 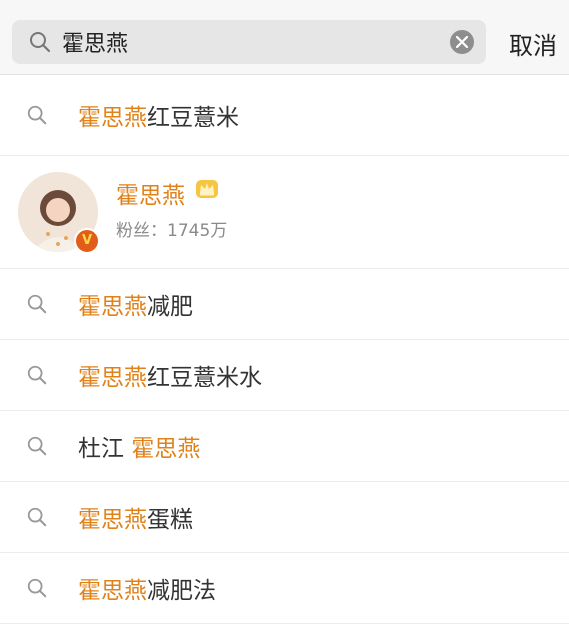 What do you see at coordinates (284, 517) in the screenshot?
I see `suggestion-item: 霍思燕蛋糕` at bounding box center [284, 517].